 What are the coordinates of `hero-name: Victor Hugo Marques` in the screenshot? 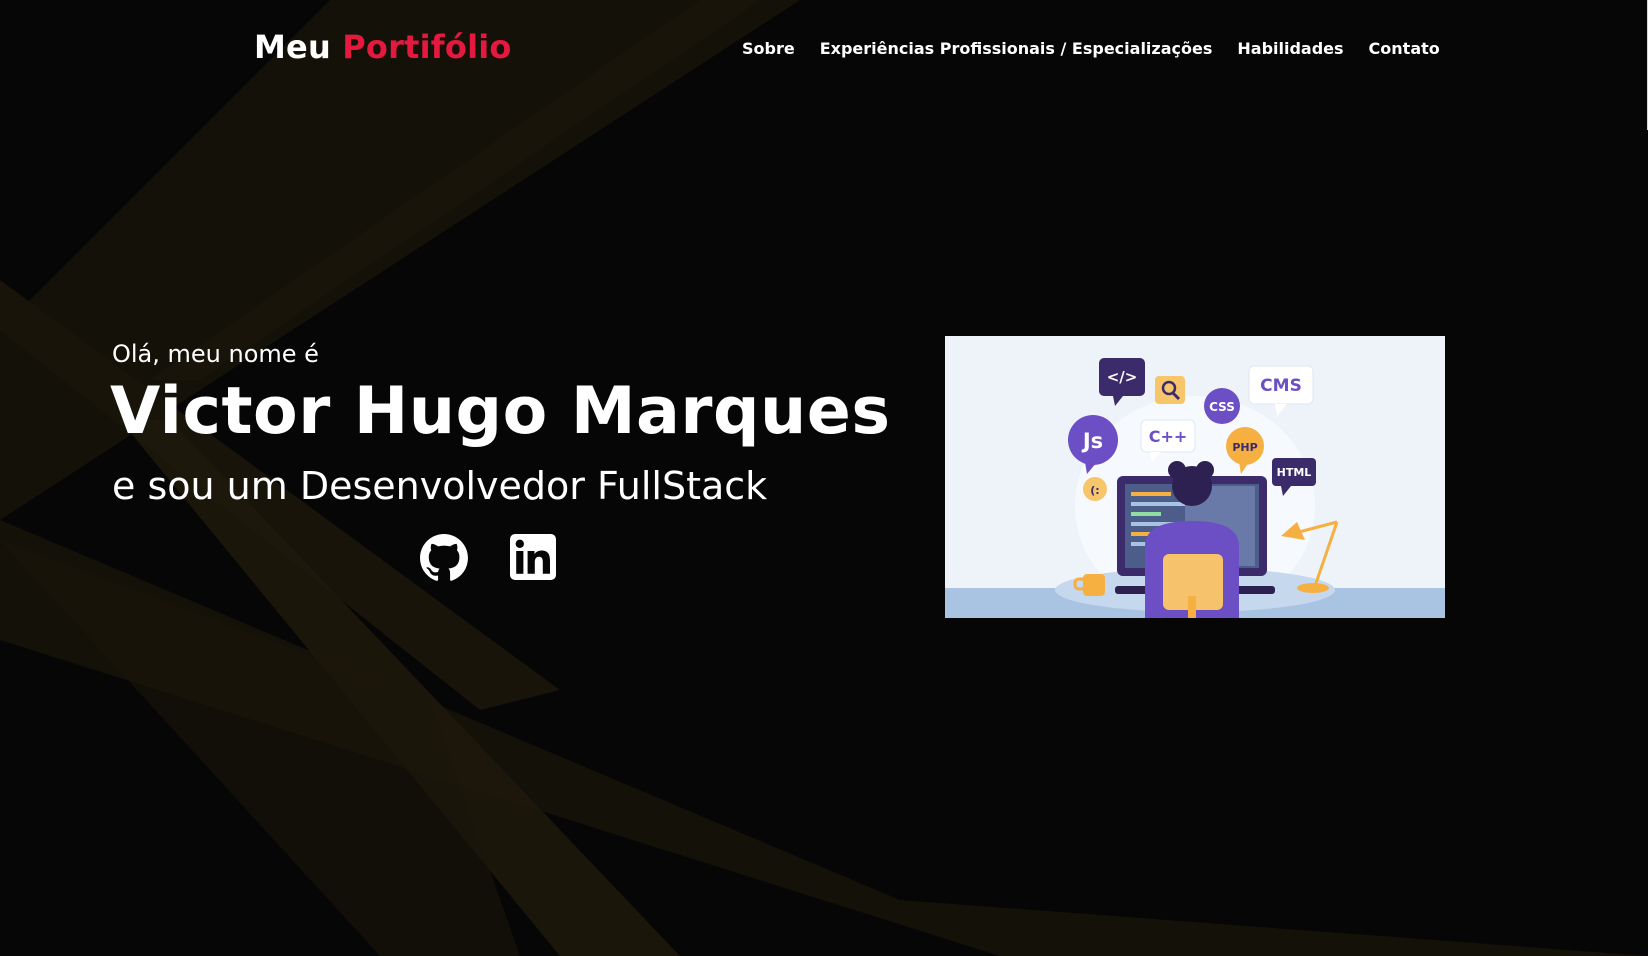 It's located at (500, 411).